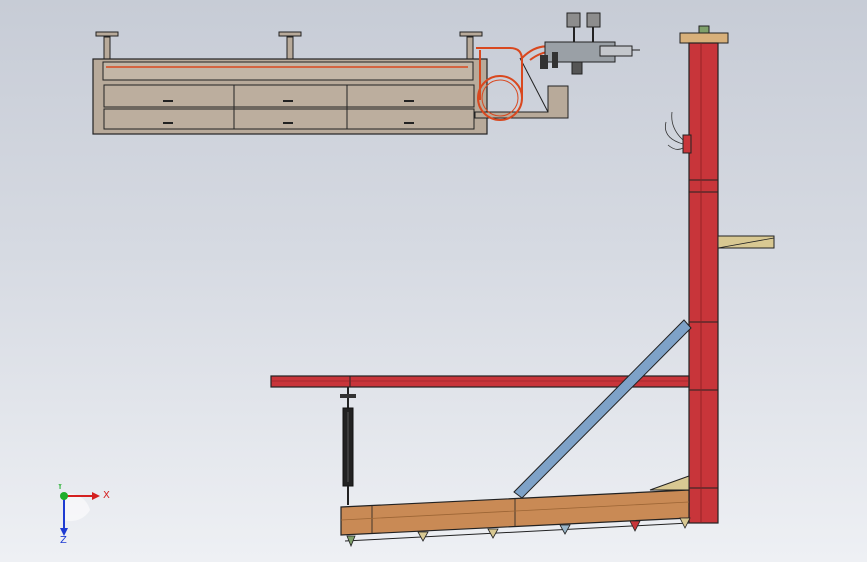 Image resolution: width=867 pixels, height=562 pixels. I want to click on vertical-mast, so click(719, 274).